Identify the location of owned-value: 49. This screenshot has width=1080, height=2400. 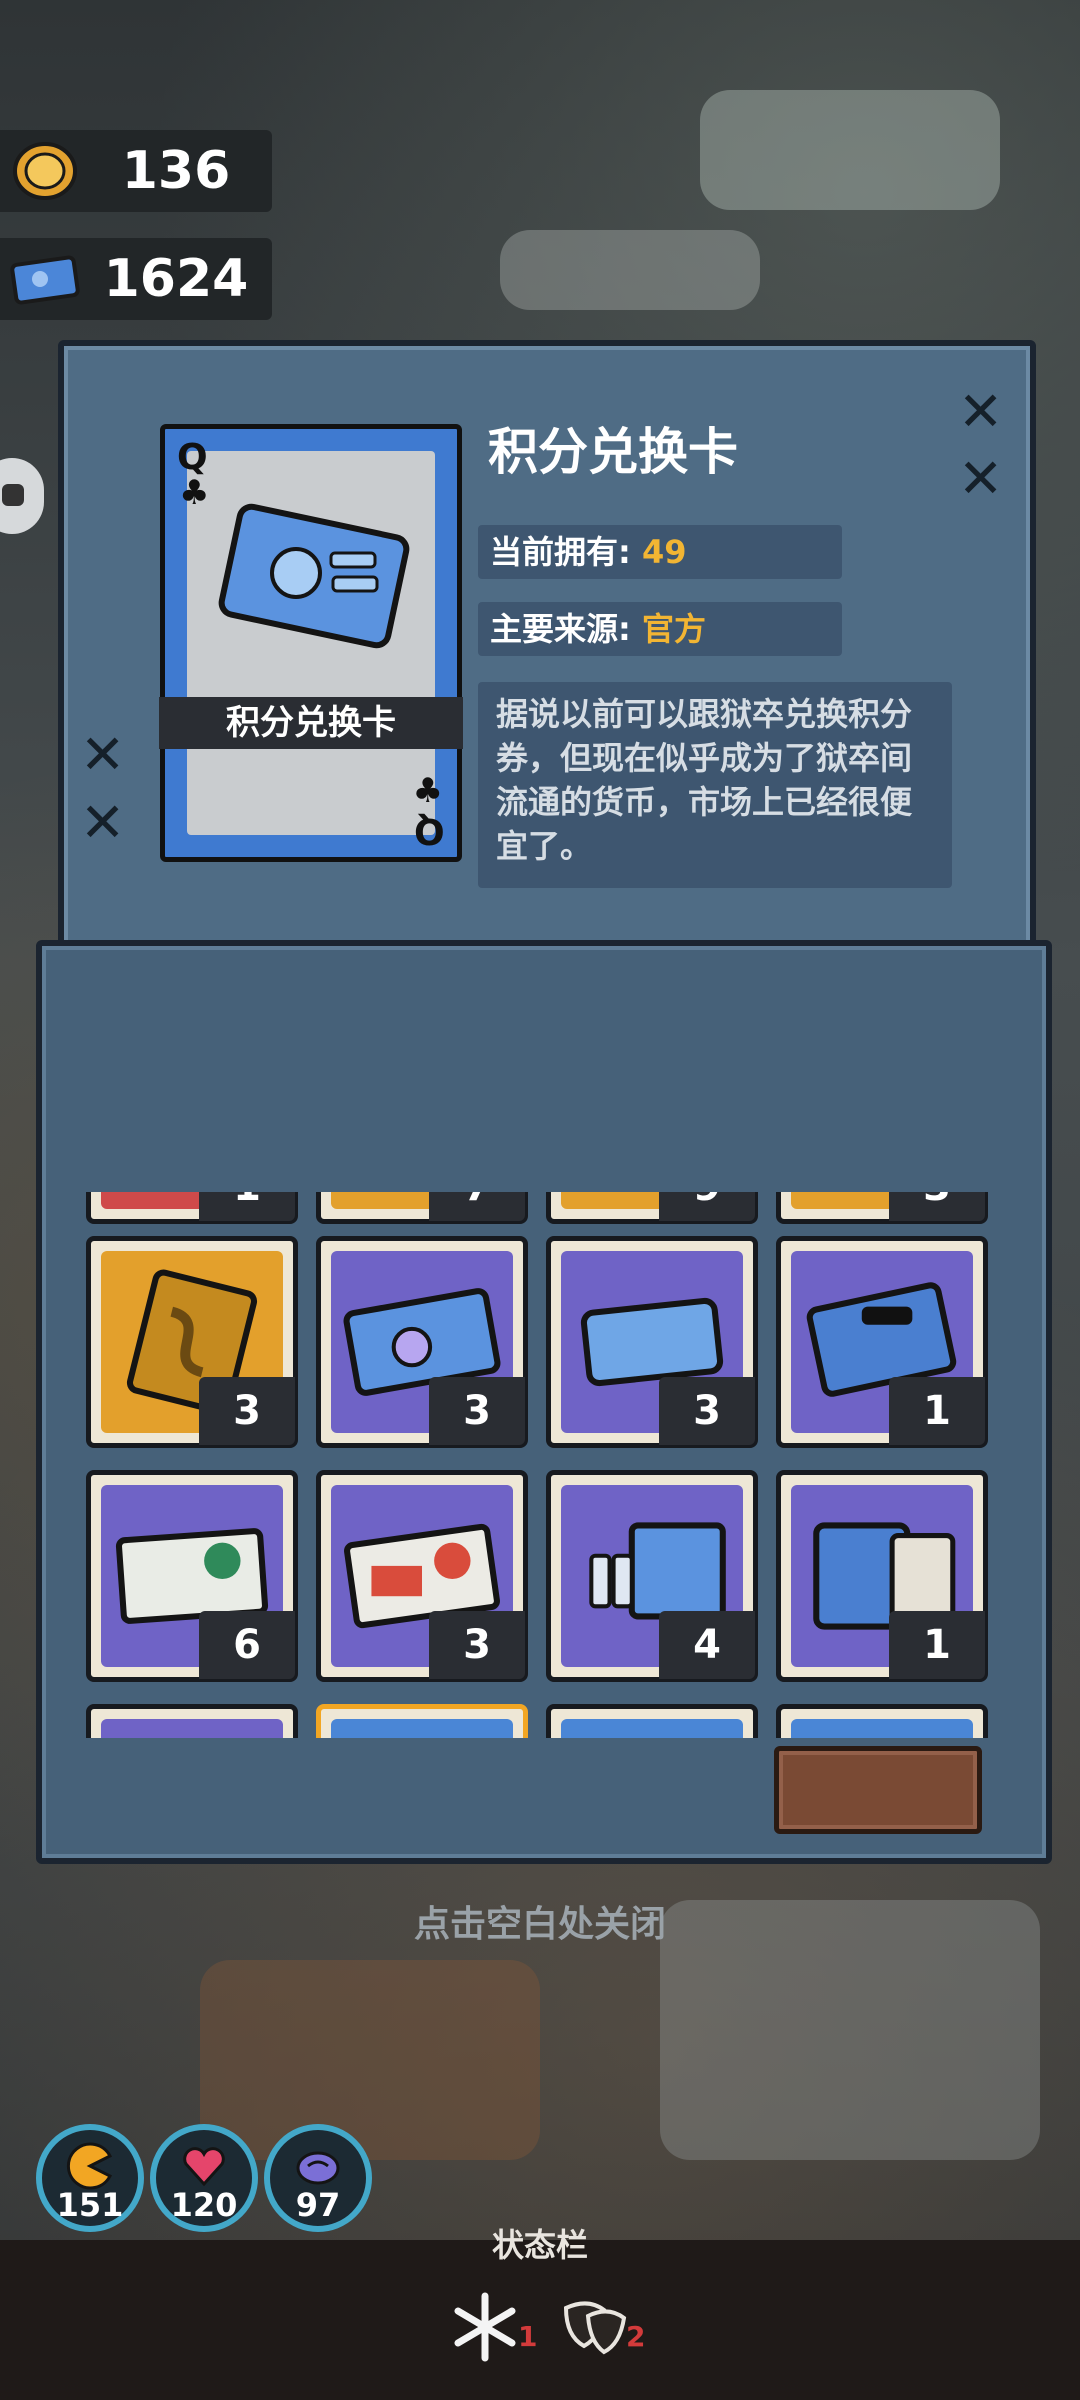
(664, 552).